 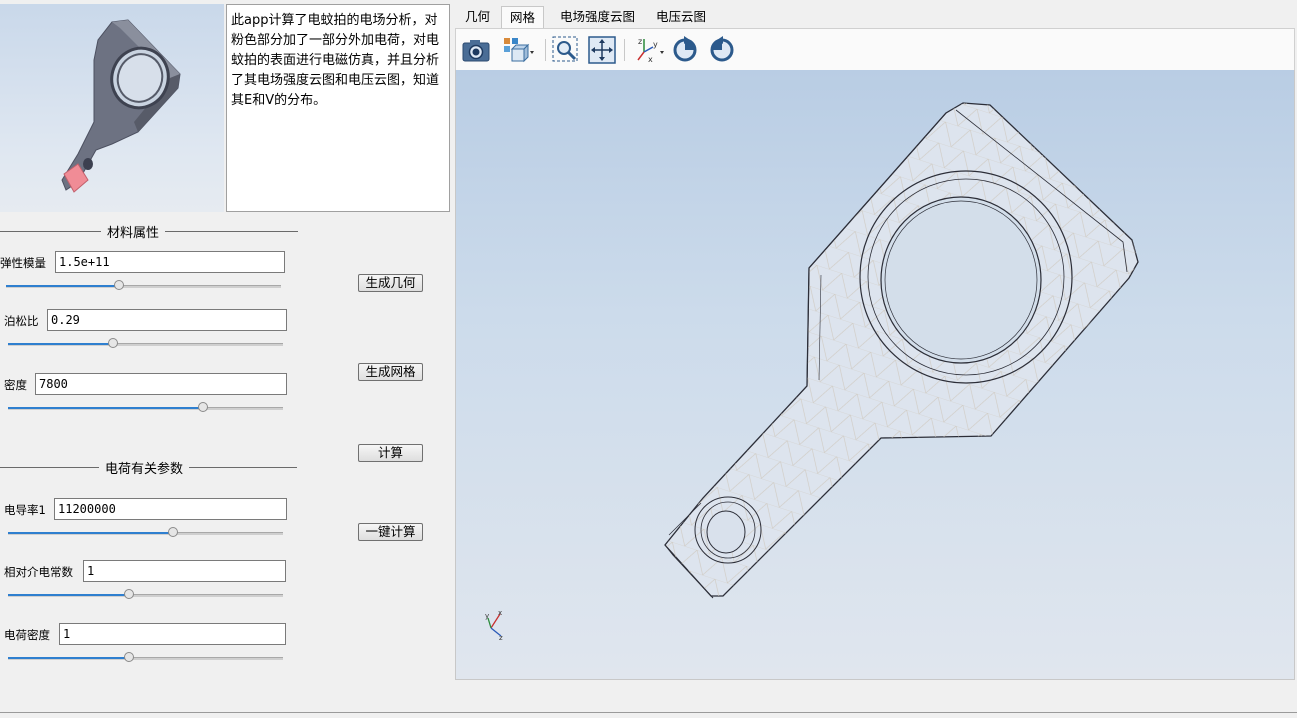 What do you see at coordinates (487, 616) in the screenshot?
I see `axis-y-label: y` at bounding box center [487, 616].